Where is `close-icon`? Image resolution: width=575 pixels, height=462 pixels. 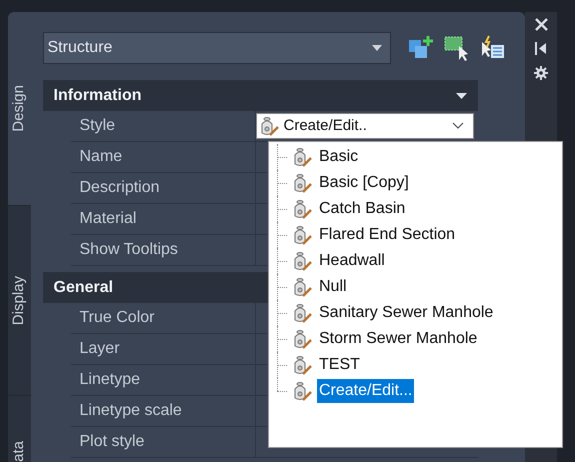
close-icon is located at coordinates (541, 24).